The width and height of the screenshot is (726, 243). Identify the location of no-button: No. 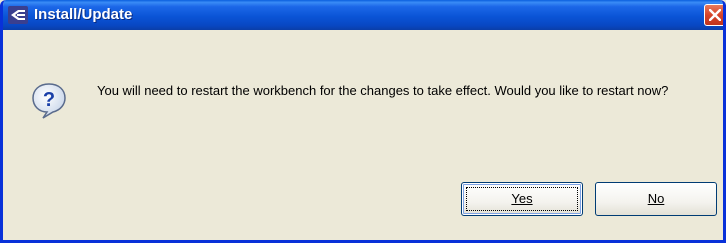
(656, 199).